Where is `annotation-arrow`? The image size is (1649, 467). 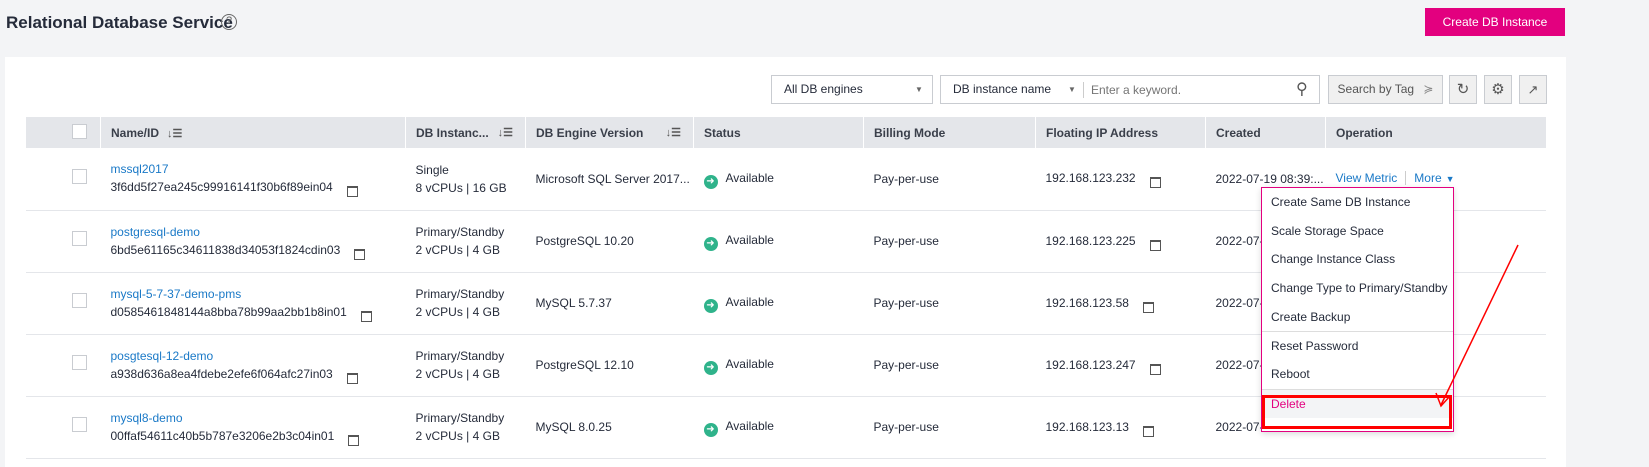 annotation-arrow is located at coordinates (1477, 326).